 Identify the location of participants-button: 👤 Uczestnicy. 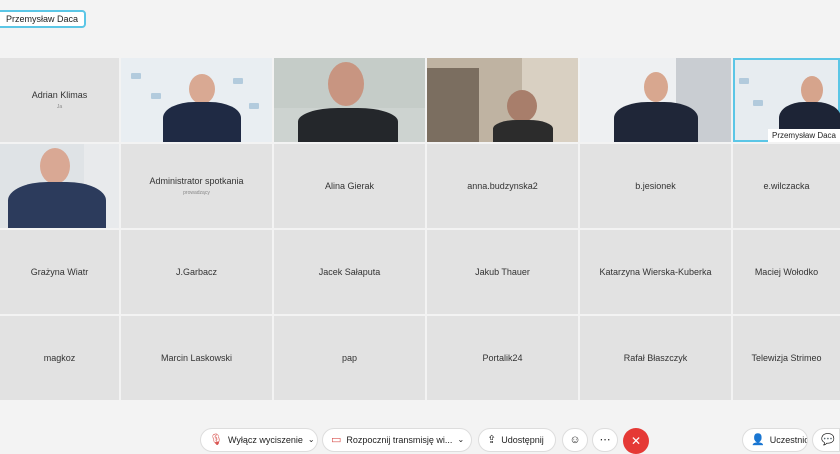
(775, 440).